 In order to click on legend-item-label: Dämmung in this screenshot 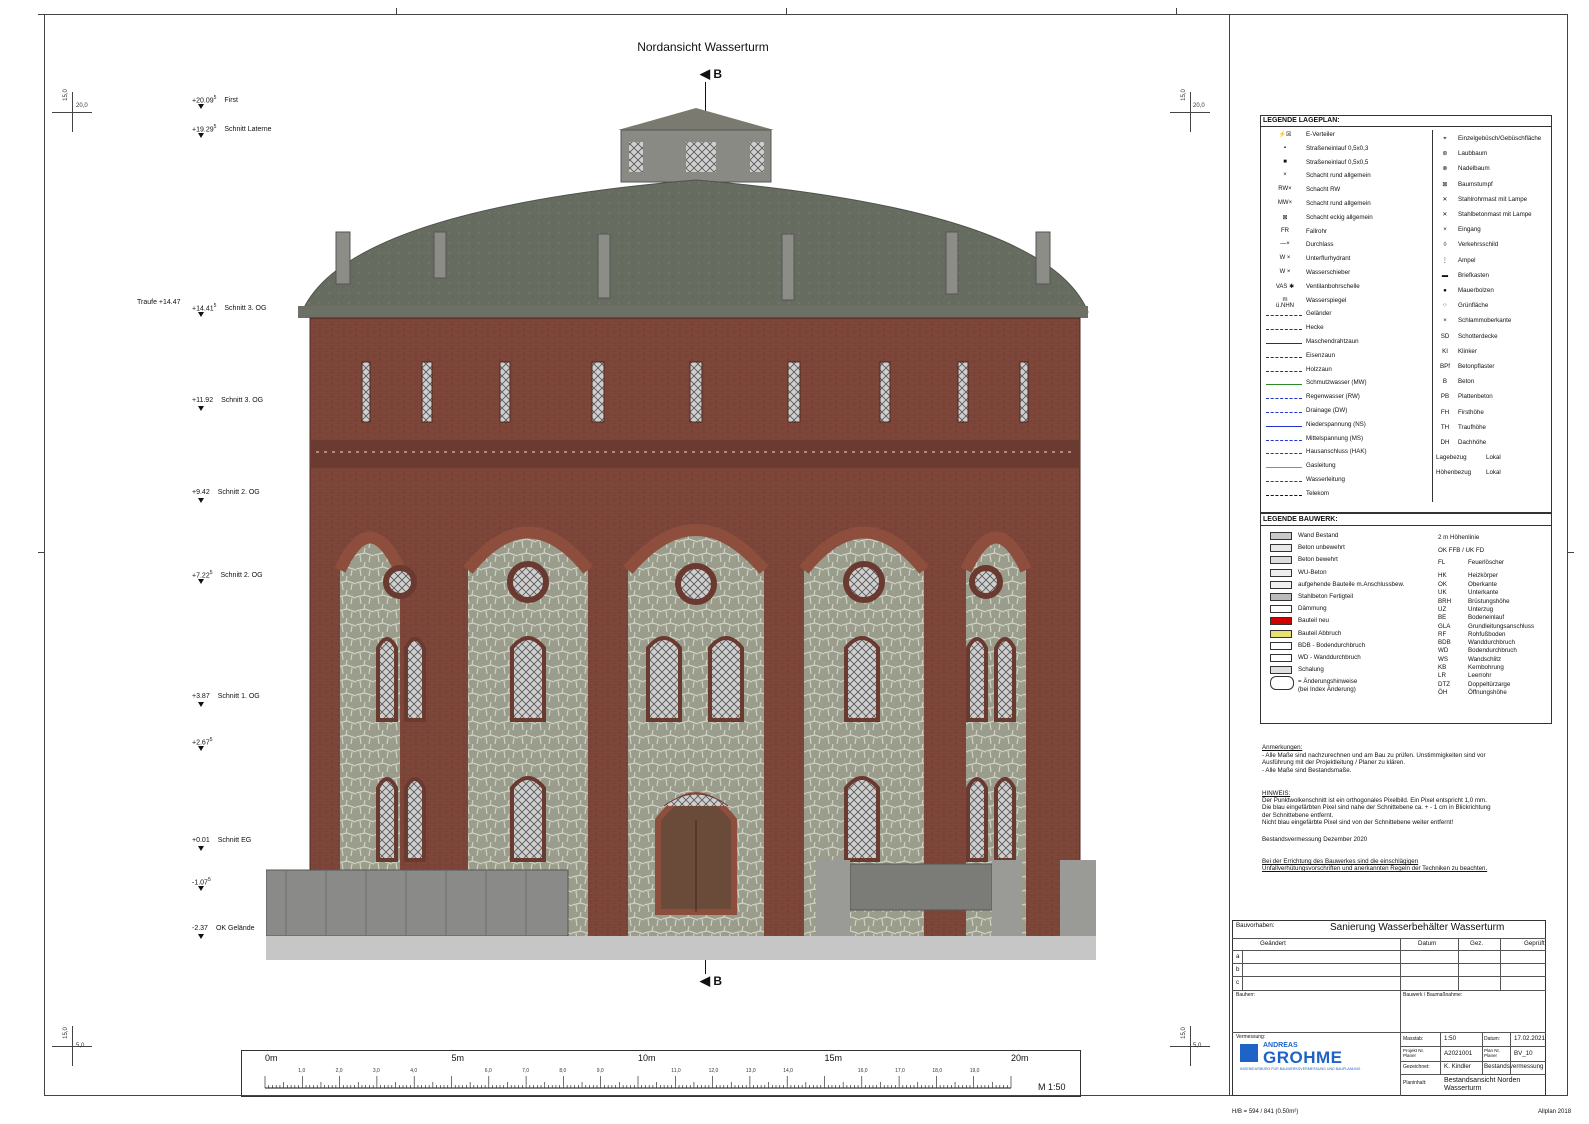, I will do `click(1312, 609)`.